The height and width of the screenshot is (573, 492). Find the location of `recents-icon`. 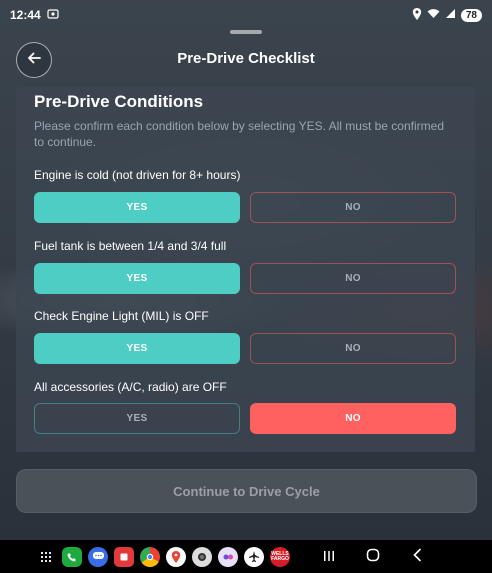

recents-icon is located at coordinates (329, 557).